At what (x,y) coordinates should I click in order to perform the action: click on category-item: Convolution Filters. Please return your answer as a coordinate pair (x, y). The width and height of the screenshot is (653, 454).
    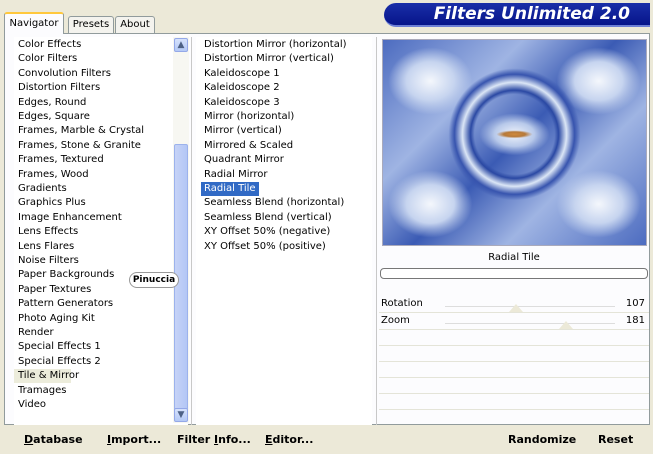
    Looking at the image, I should click on (62, 74).